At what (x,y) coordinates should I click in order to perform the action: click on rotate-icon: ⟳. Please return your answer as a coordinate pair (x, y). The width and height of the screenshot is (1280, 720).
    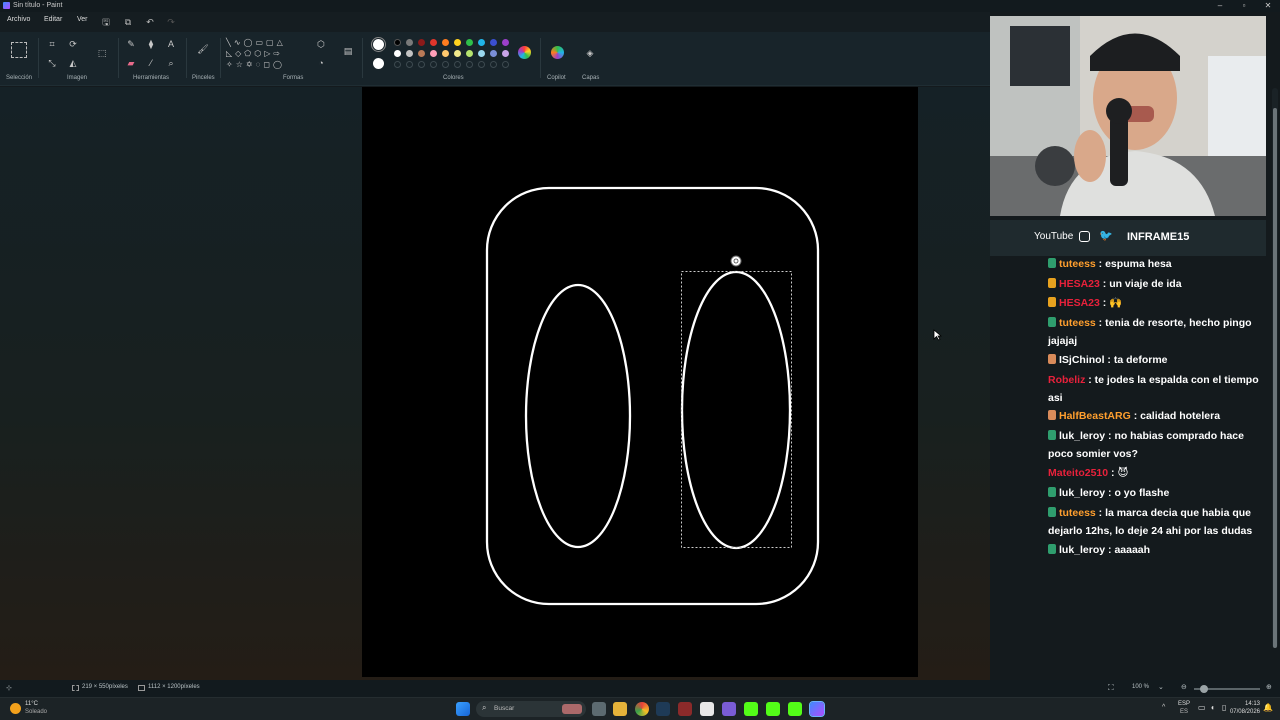
    Looking at the image, I should click on (73, 44).